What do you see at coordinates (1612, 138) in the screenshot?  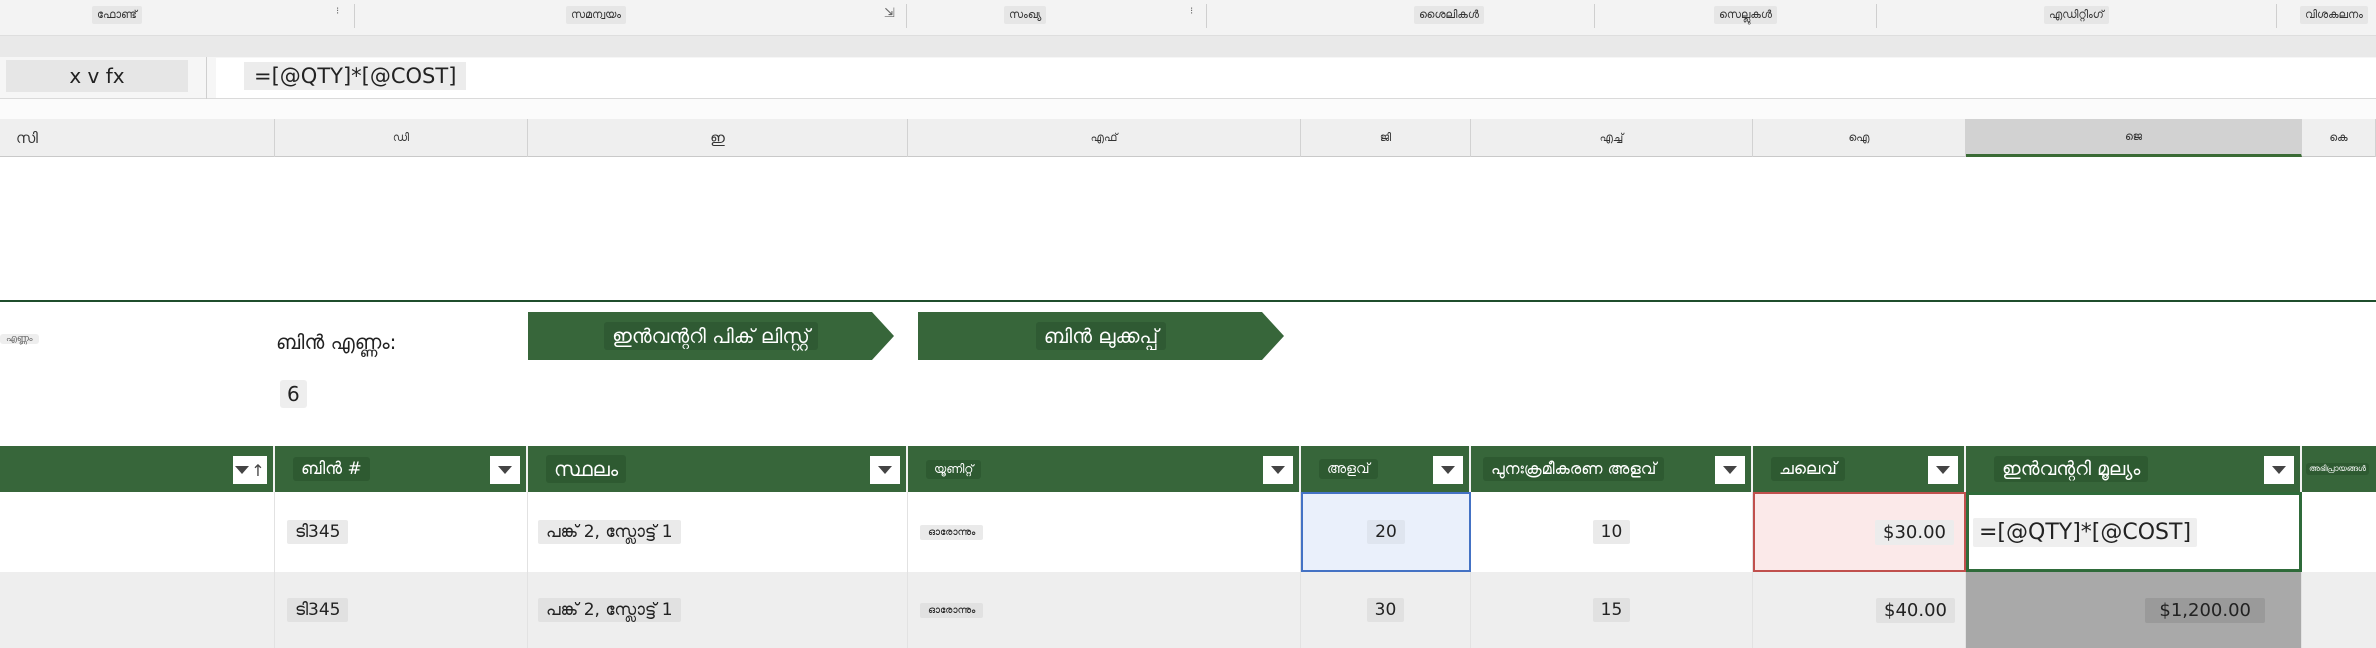 I see `column-header-h: എച്ച്` at bounding box center [1612, 138].